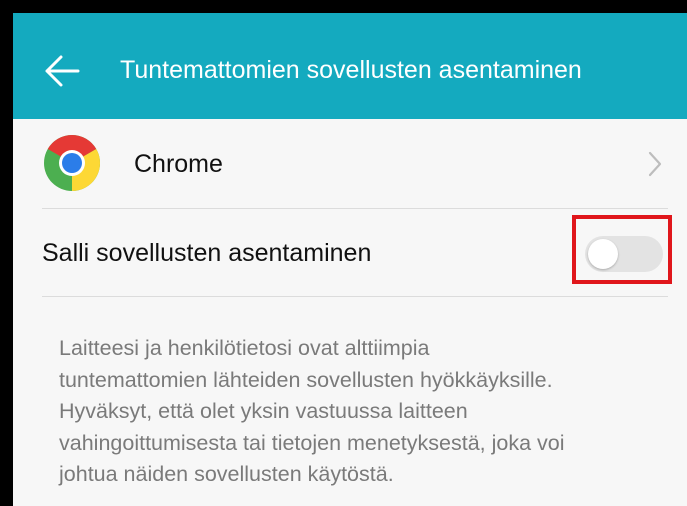 The width and height of the screenshot is (687, 506). I want to click on page-title: Tuntemattomien sovellusten asentaminen, so click(351, 70).